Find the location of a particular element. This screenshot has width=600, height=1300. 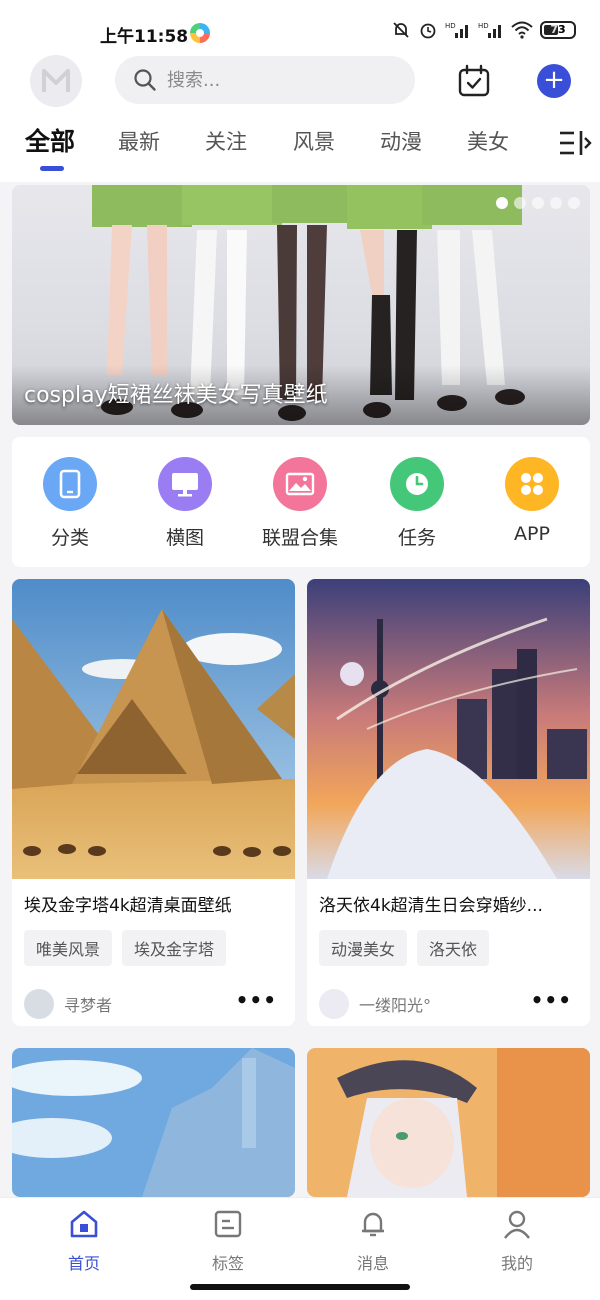

quick-action-label: 横图 is located at coordinates (184, 538).